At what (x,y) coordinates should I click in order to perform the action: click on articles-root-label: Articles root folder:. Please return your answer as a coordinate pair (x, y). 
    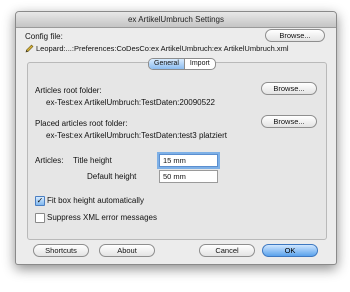
    Looking at the image, I should click on (68, 90).